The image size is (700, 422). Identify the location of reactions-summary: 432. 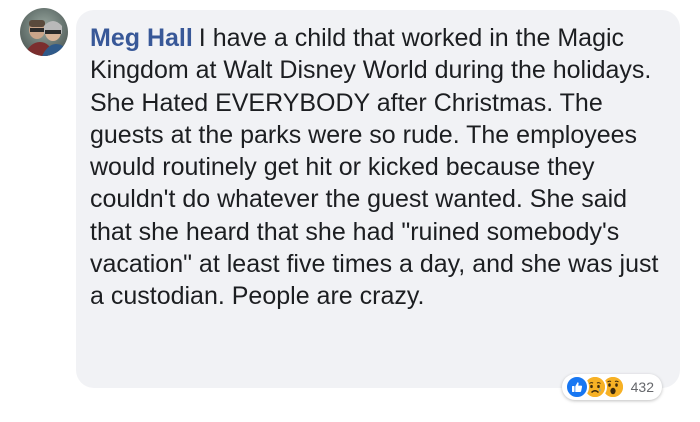
(611, 387).